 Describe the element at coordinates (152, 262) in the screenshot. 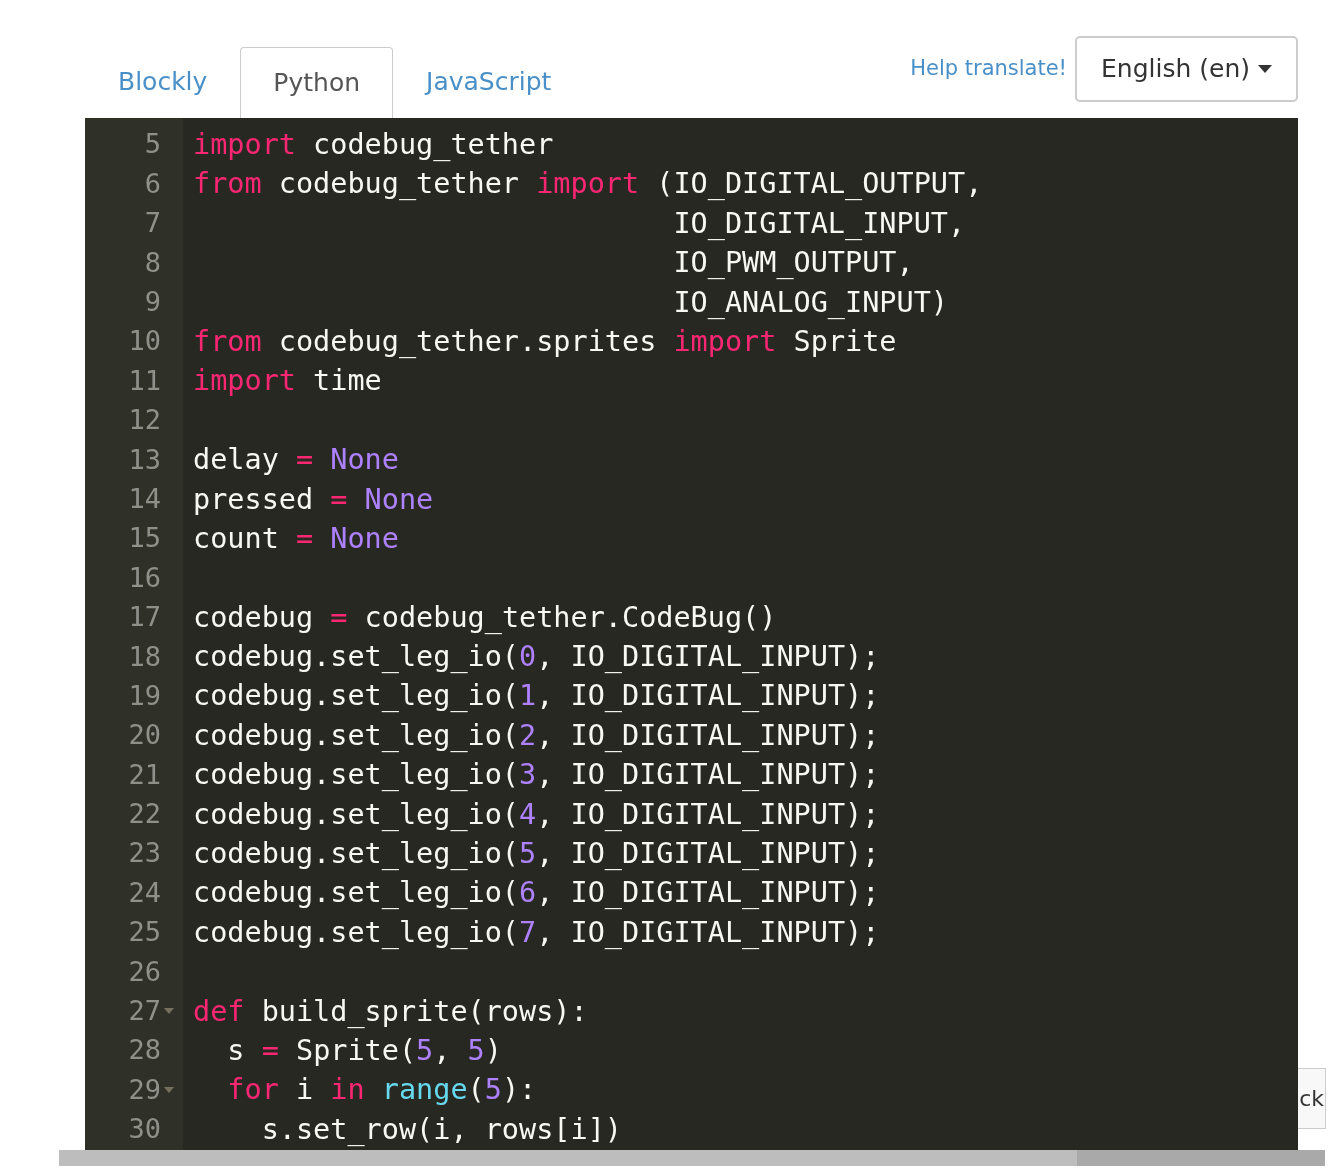

I see `line-number: 8` at that location.